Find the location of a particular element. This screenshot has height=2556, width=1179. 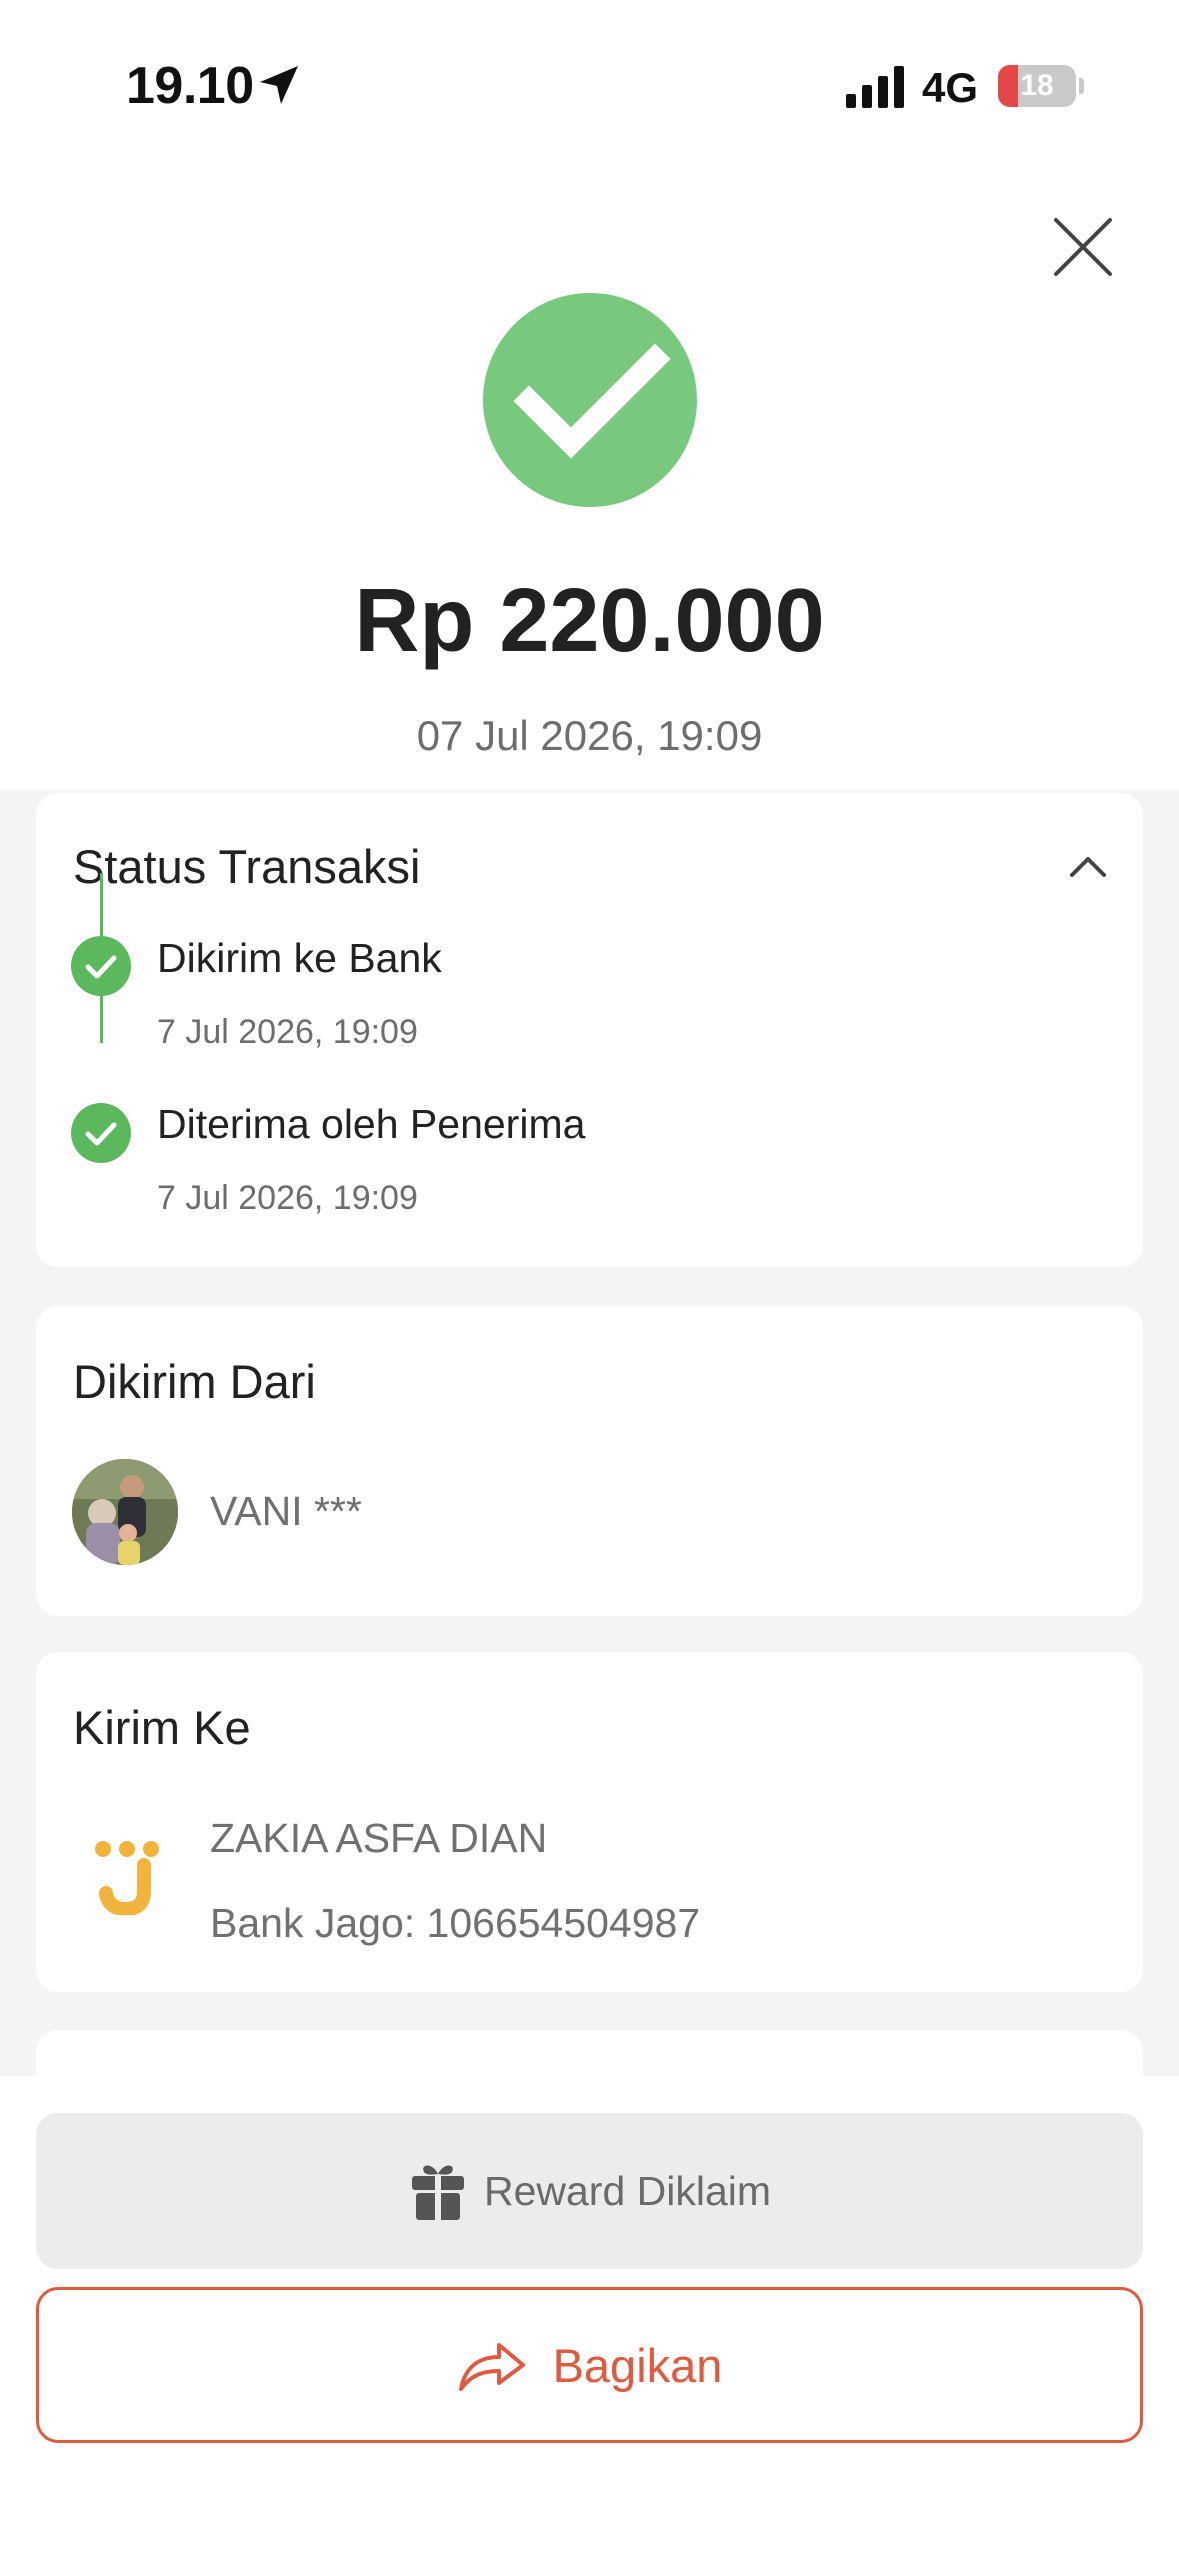

location-arrow-icon is located at coordinates (279, 85).